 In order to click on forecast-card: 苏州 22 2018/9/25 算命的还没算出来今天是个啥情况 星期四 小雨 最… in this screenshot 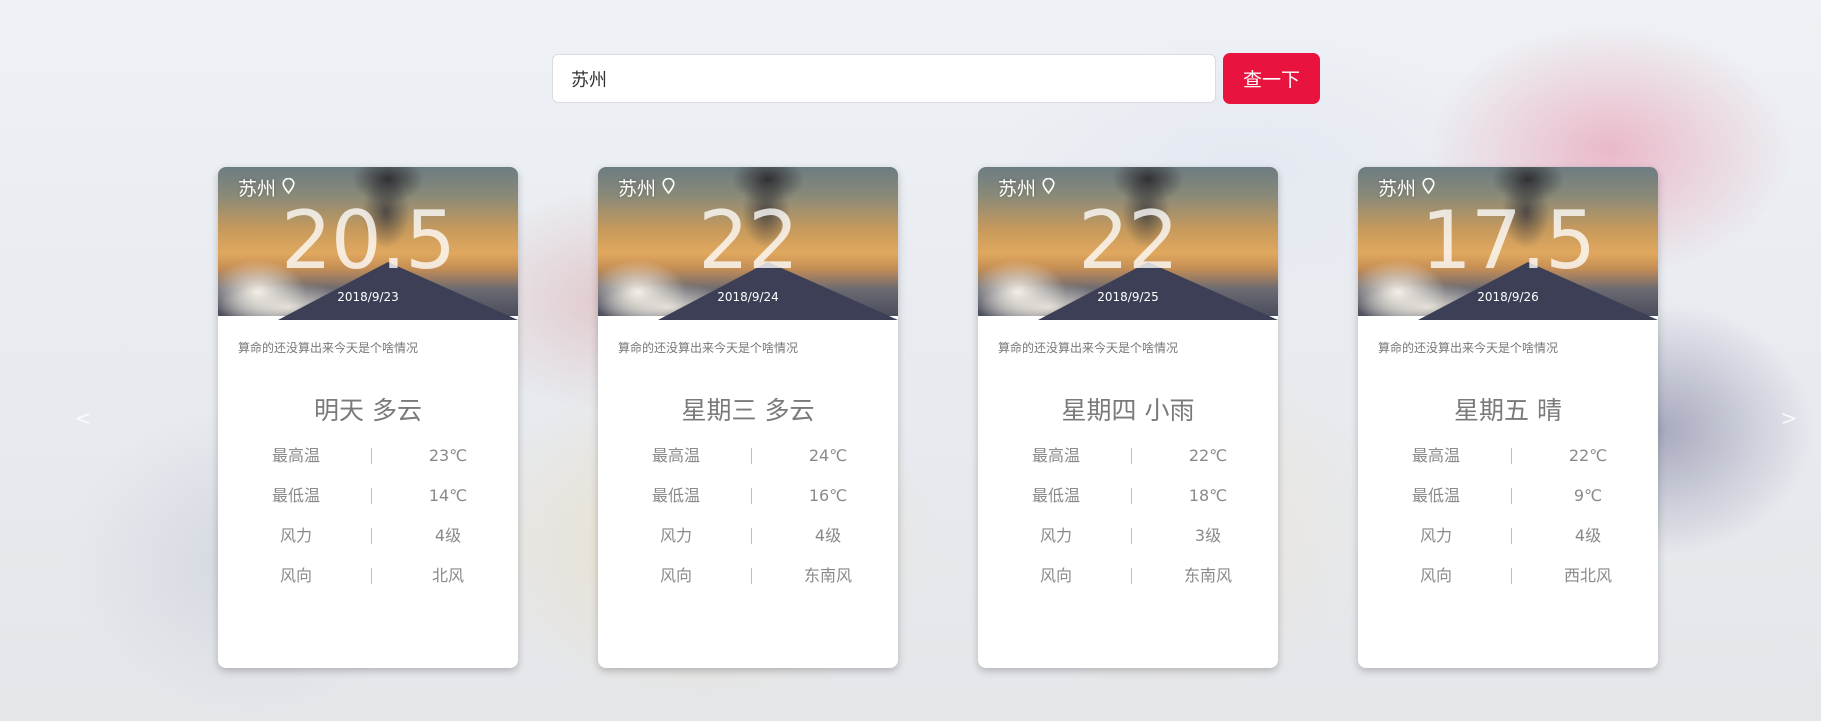, I will do `click(1128, 417)`.